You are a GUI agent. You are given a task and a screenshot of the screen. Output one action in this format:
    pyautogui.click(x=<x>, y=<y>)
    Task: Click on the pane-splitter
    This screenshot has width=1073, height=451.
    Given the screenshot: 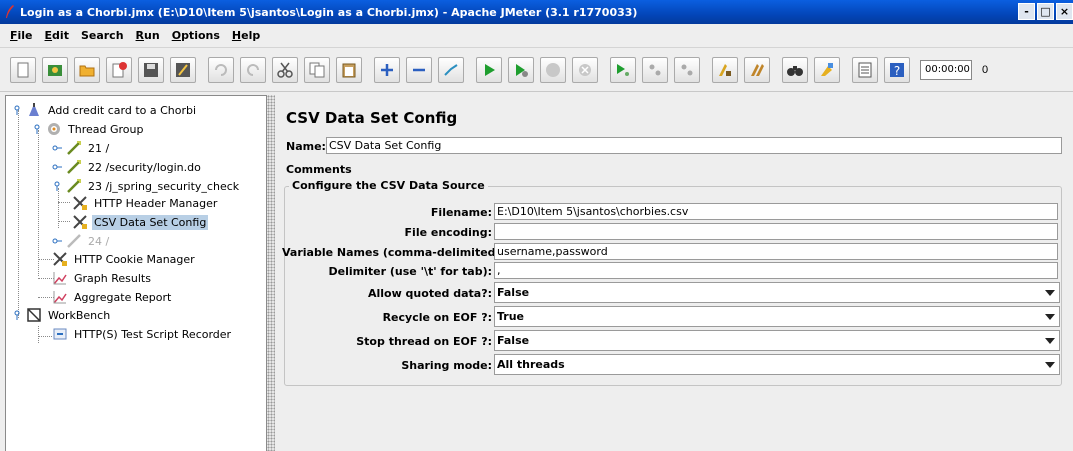 What is the action you would take?
    pyautogui.click(x=271, y=273)
    